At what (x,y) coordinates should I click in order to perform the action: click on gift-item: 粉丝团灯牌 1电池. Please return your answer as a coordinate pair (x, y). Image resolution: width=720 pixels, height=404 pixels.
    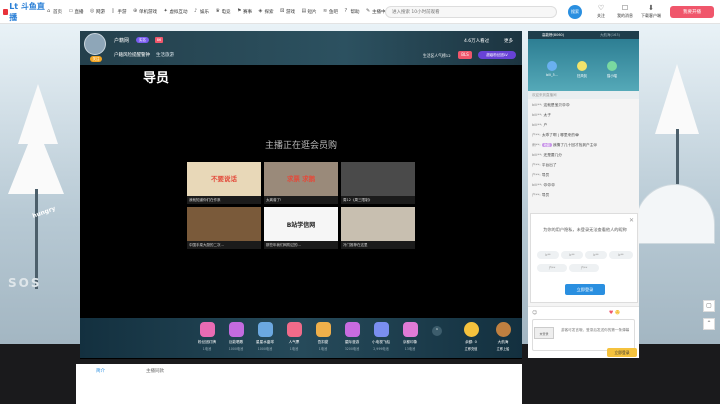
    Looking at the image, I should click on (207, 336).